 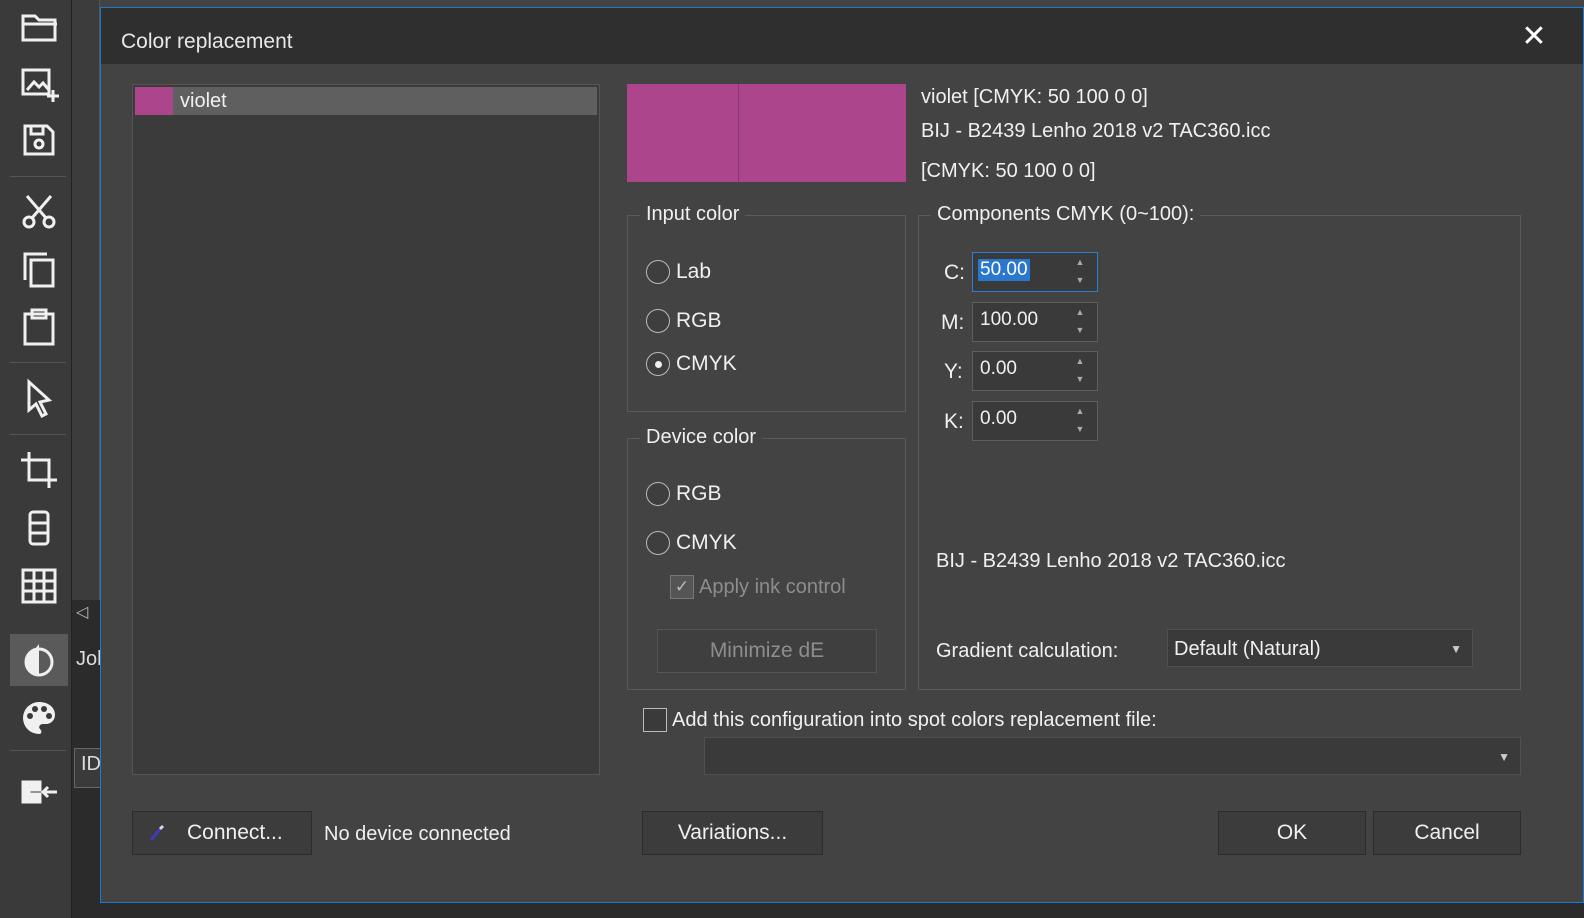 What do you see at coordinates (39, 586) in the screenshot?
I see `grid-icon` at bounding box center [39, 586].